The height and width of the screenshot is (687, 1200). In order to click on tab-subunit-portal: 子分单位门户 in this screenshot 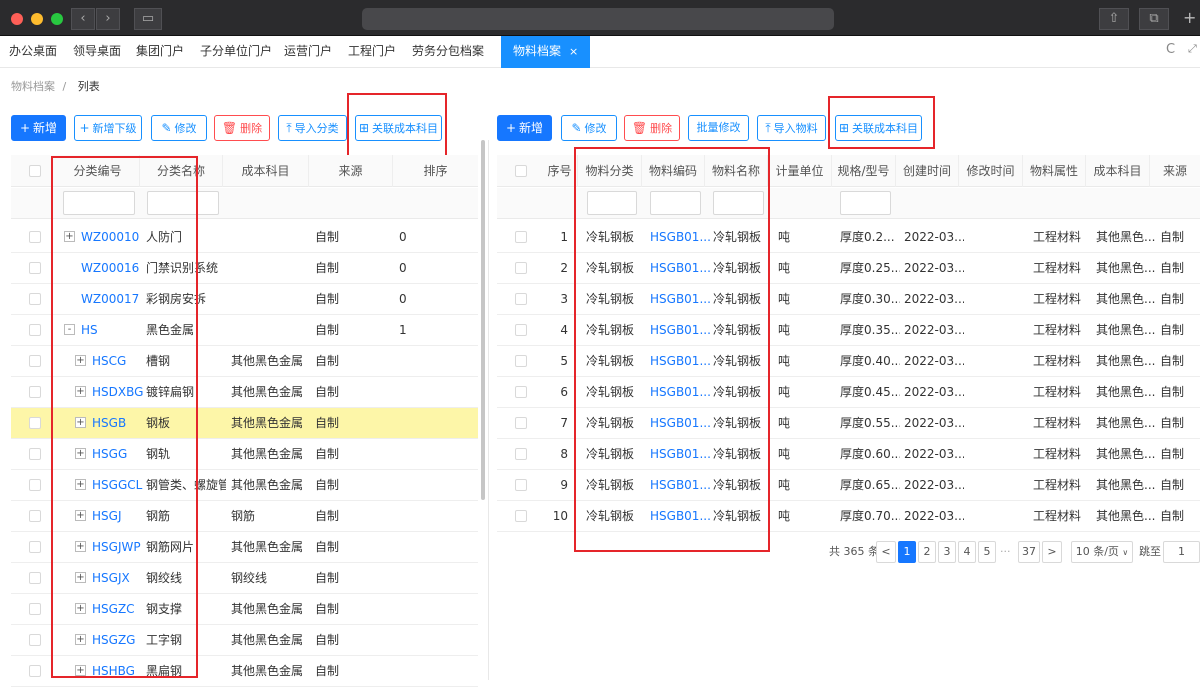, I will do `click(236, 52)`.